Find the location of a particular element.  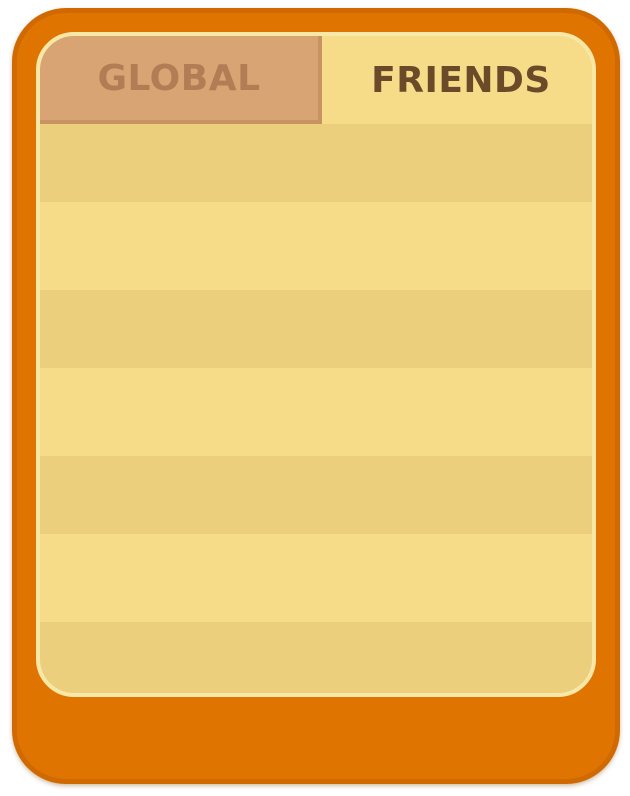

tab-bar: GLOBAL FRIENDS is located at coordinates (316, 80).